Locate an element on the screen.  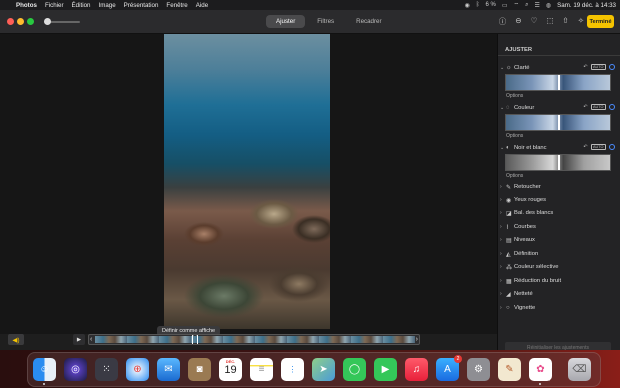
tool-label: Définition is located at coordinates (526, 254).